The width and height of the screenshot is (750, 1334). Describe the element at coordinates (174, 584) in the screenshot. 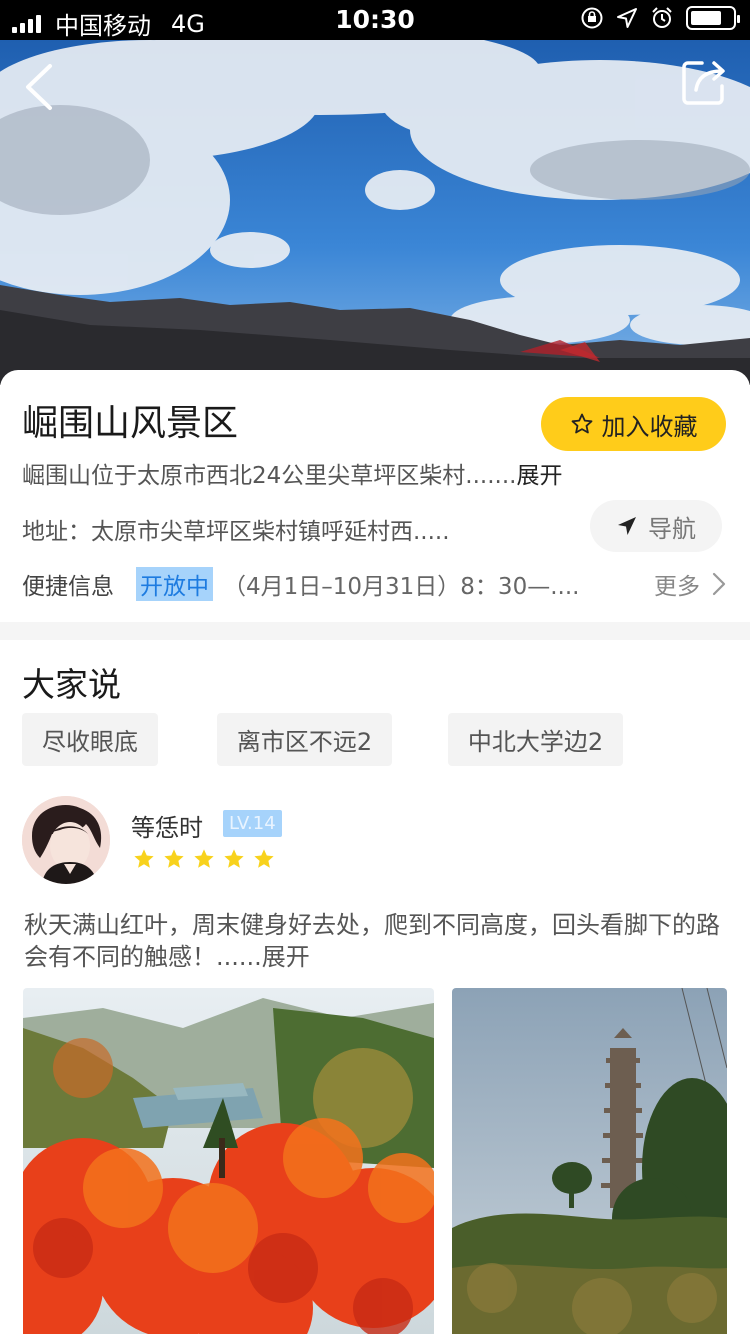

I see `open-status-badge: 开放中` at that location.